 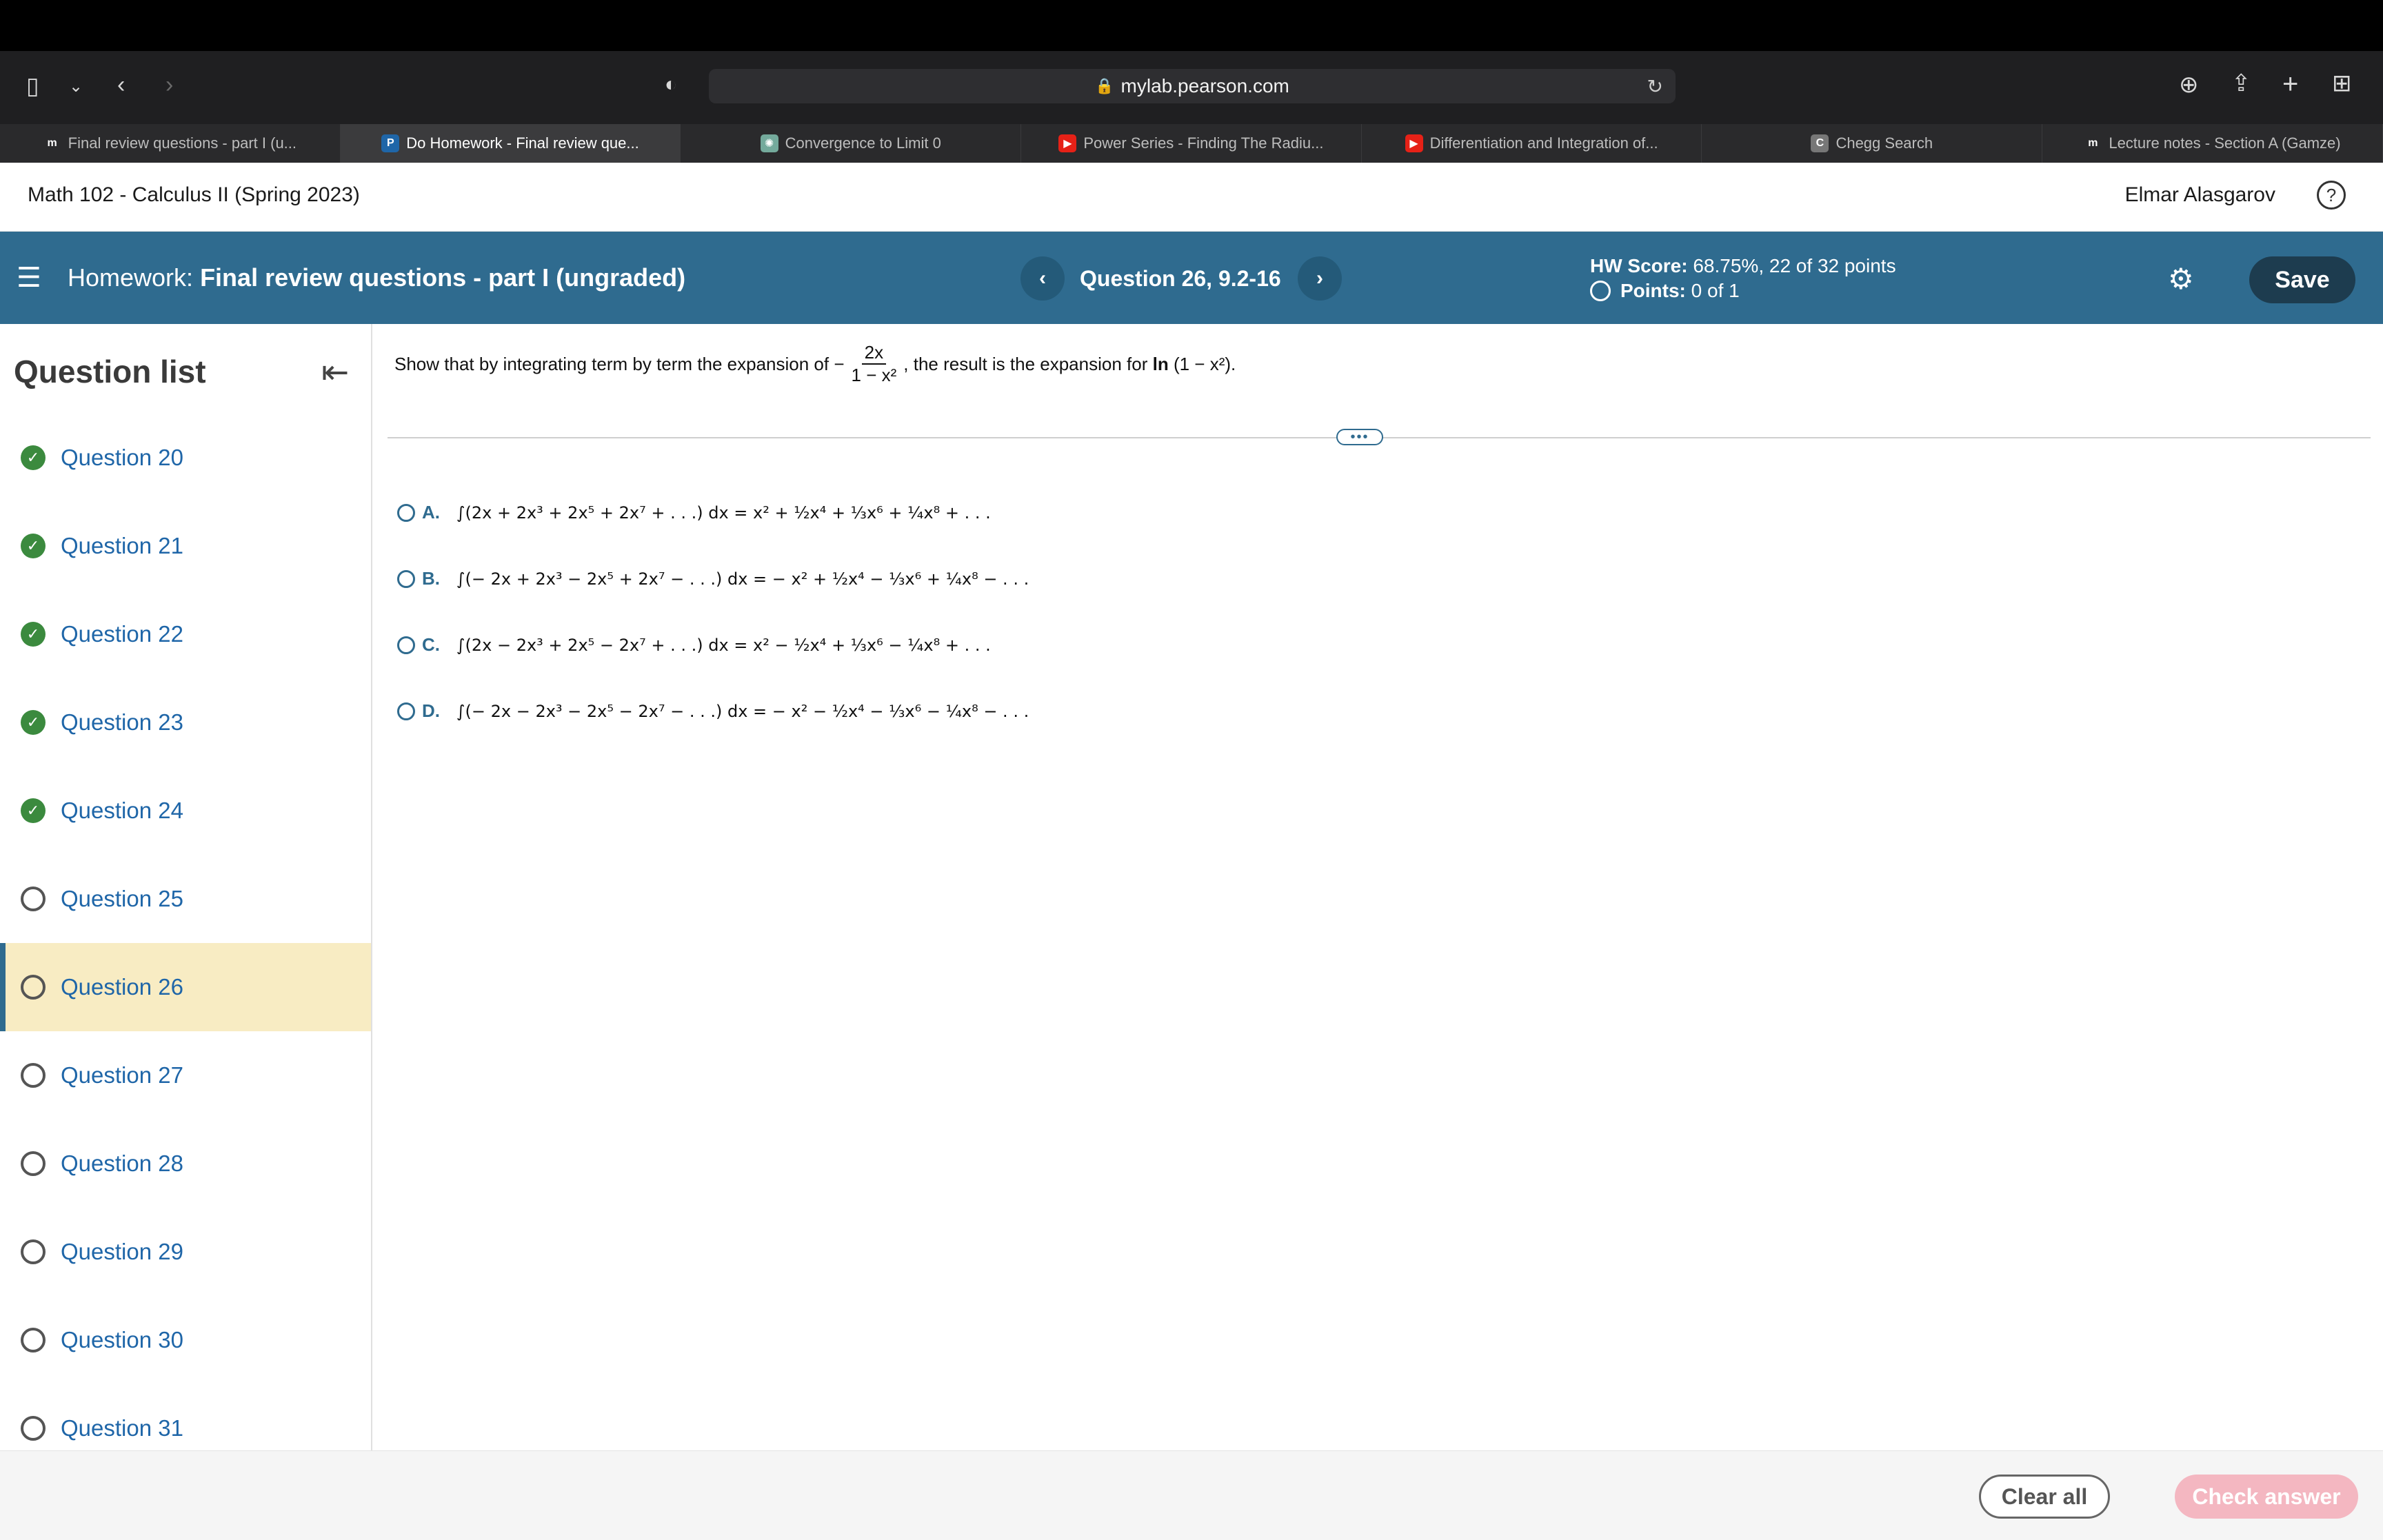 What do you see at coordinates (2302, 280) in the screenshot?
I see `save-button: Save` at bounding box center [2302, 280].